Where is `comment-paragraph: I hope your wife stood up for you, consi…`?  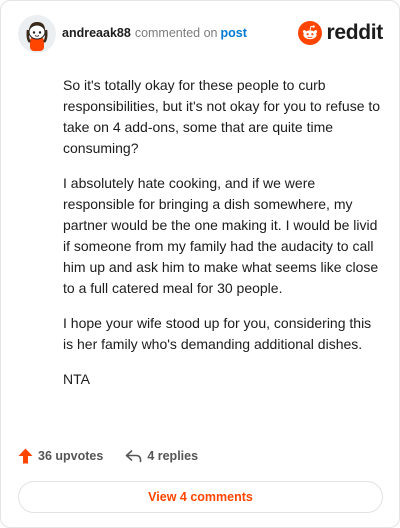
comment-paragraph: I hope your wife stood up for you, consi… is located at coordinates (217, 333).